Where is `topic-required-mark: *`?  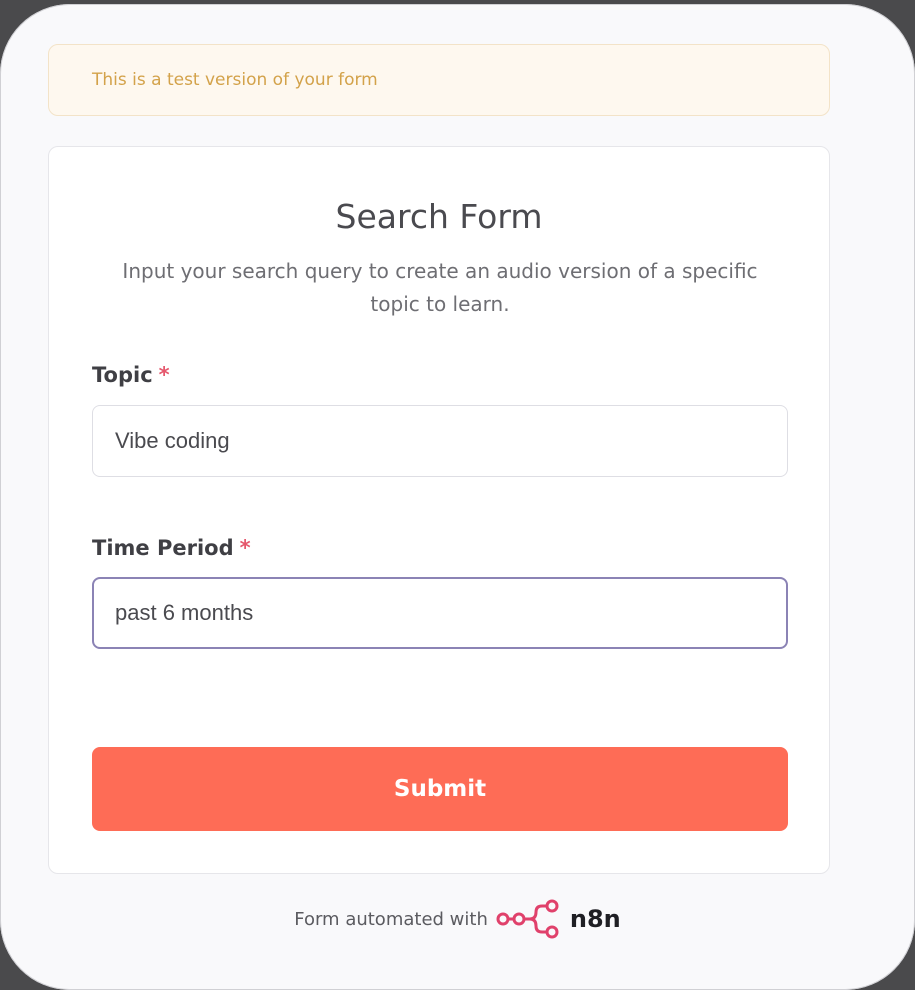
topic-required-mark: * is located at coordinates (164, 375).